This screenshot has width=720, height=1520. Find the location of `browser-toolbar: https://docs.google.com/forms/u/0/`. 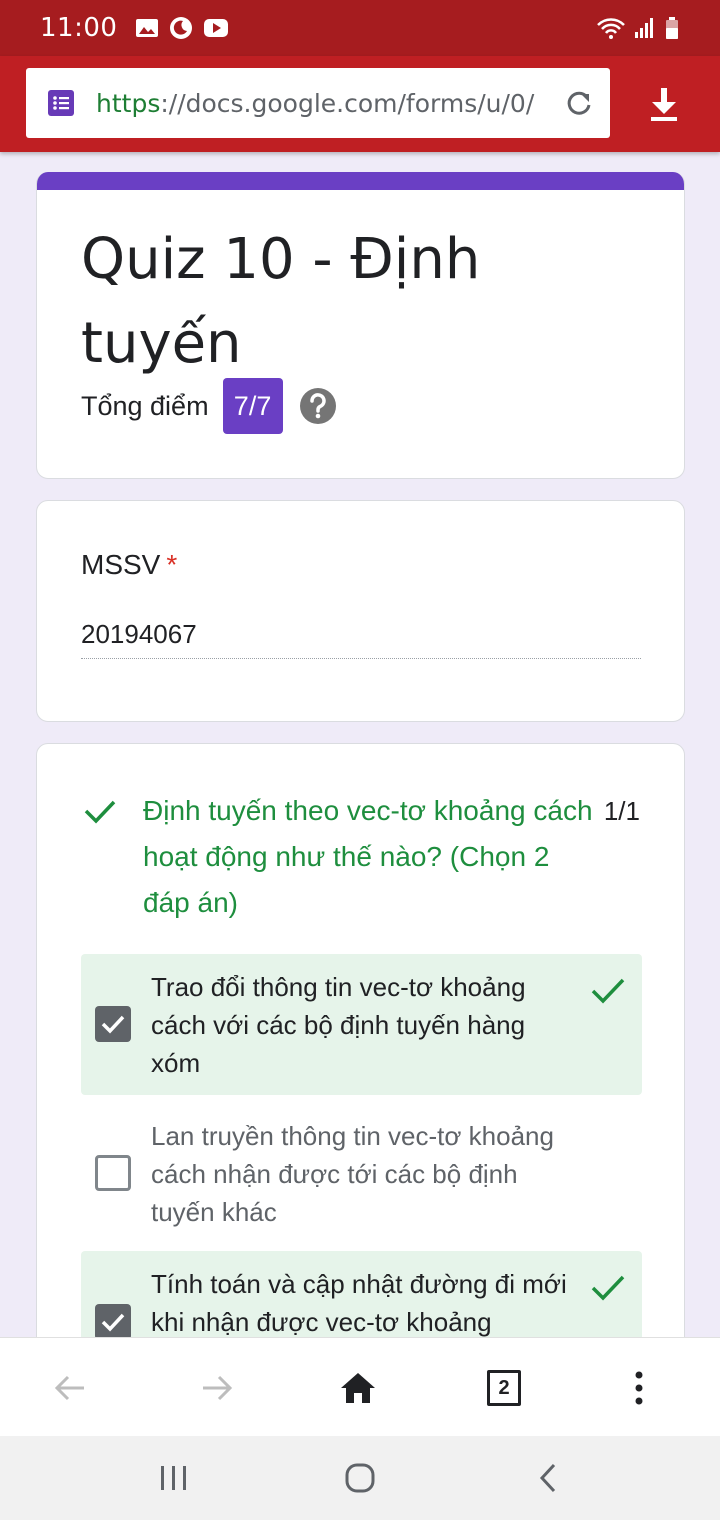

browser-toolbar: https://docs.google.com/forms/u/0/ is located at coordinates (360, 104).